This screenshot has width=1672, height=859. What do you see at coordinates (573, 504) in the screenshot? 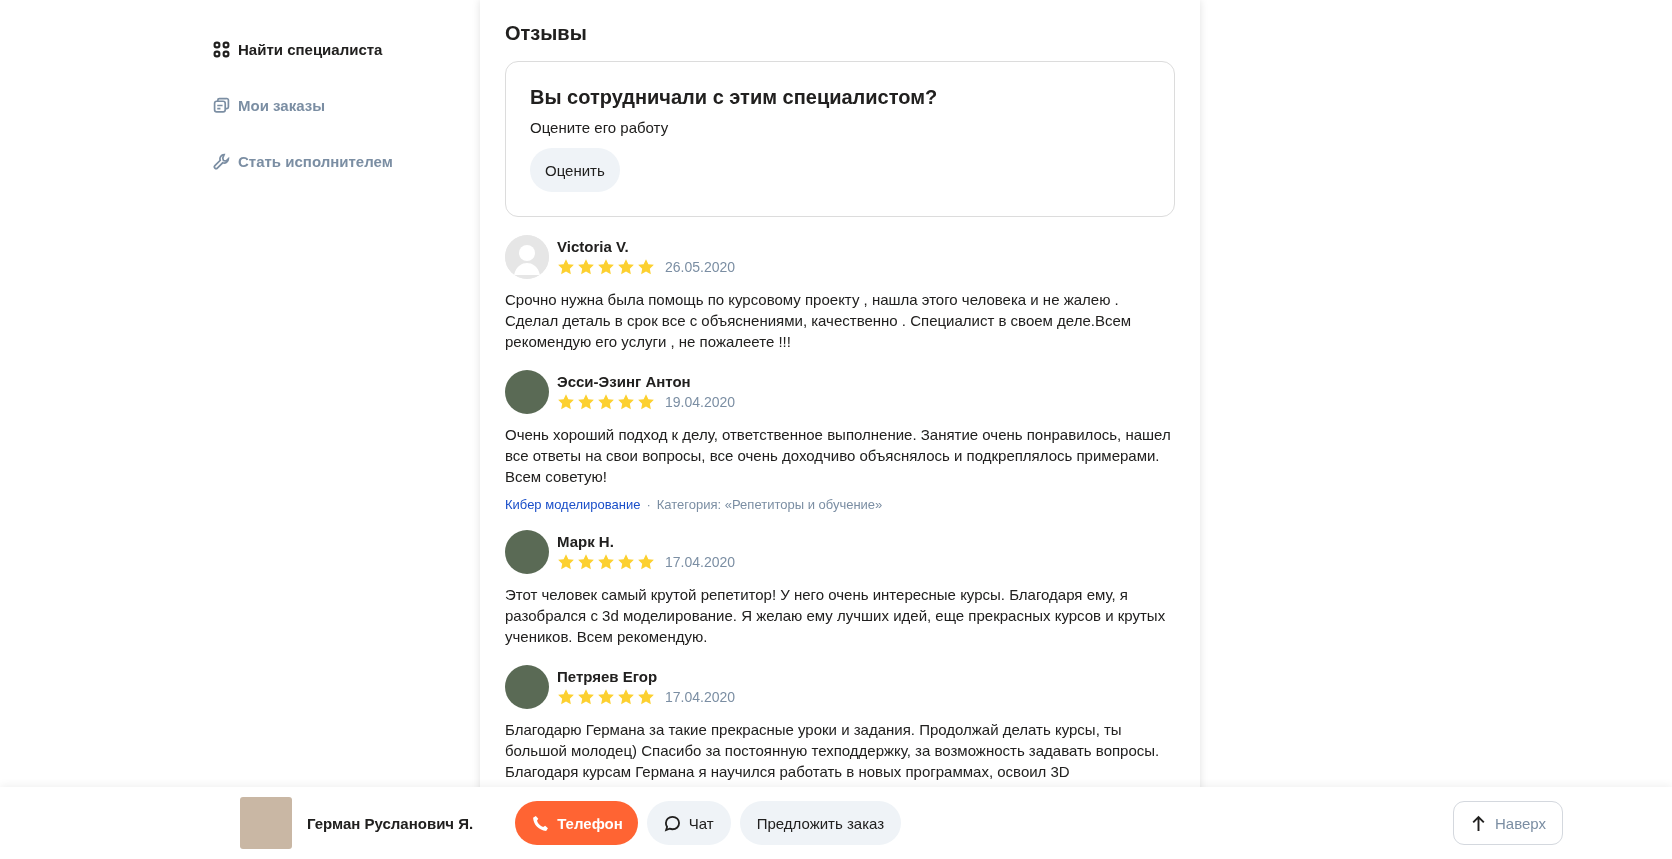
I see `service-link: Кибер моделирование` at bounding box center [573, 504].